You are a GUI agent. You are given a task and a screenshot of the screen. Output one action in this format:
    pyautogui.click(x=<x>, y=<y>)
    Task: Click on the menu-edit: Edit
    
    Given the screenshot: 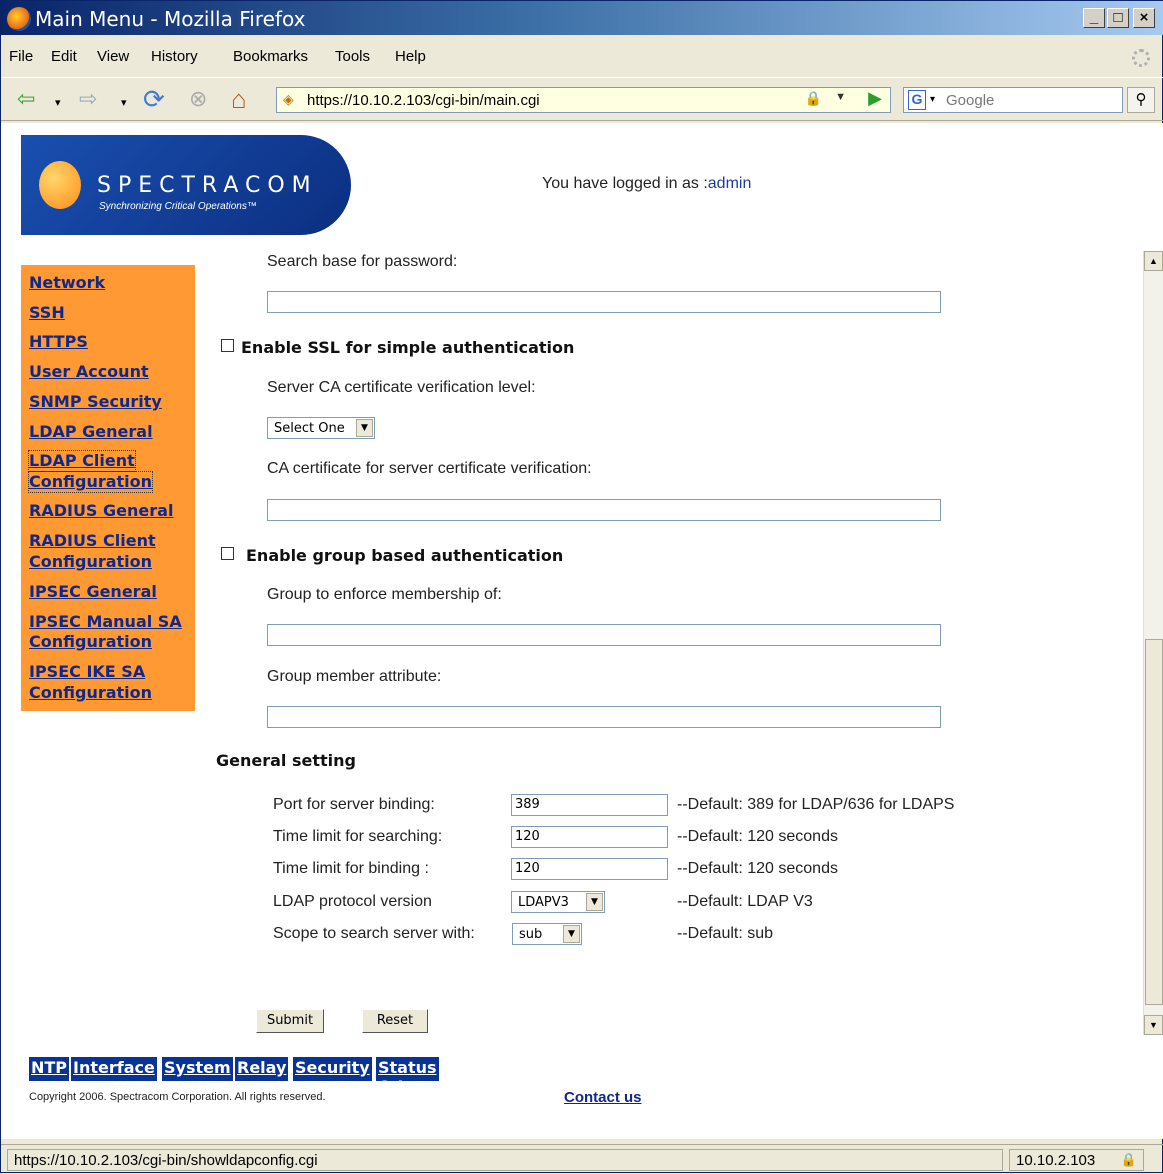 What is the action you would take?
    pyautogui.click(x=64, y=56)
    